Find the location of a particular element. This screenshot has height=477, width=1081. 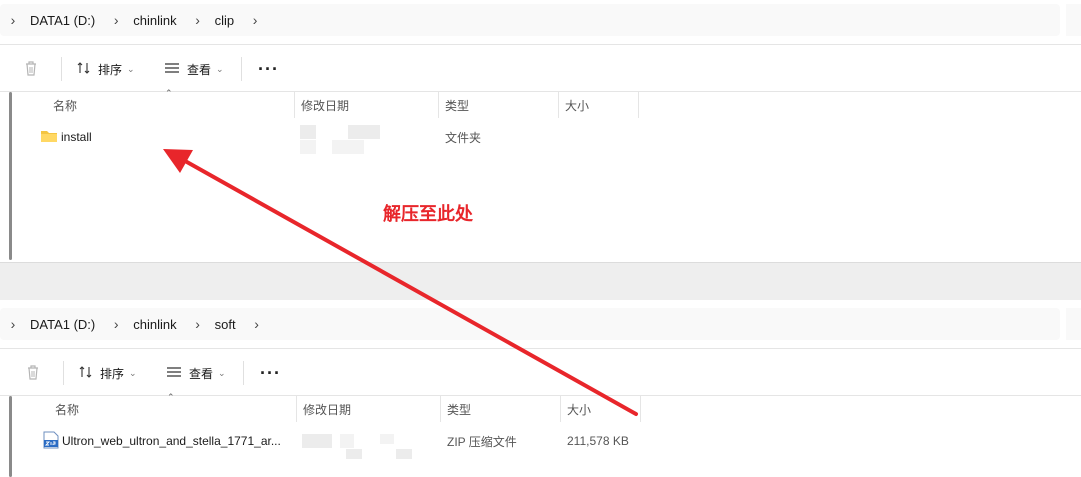

folder-icon is located at coordinates (49, 137).